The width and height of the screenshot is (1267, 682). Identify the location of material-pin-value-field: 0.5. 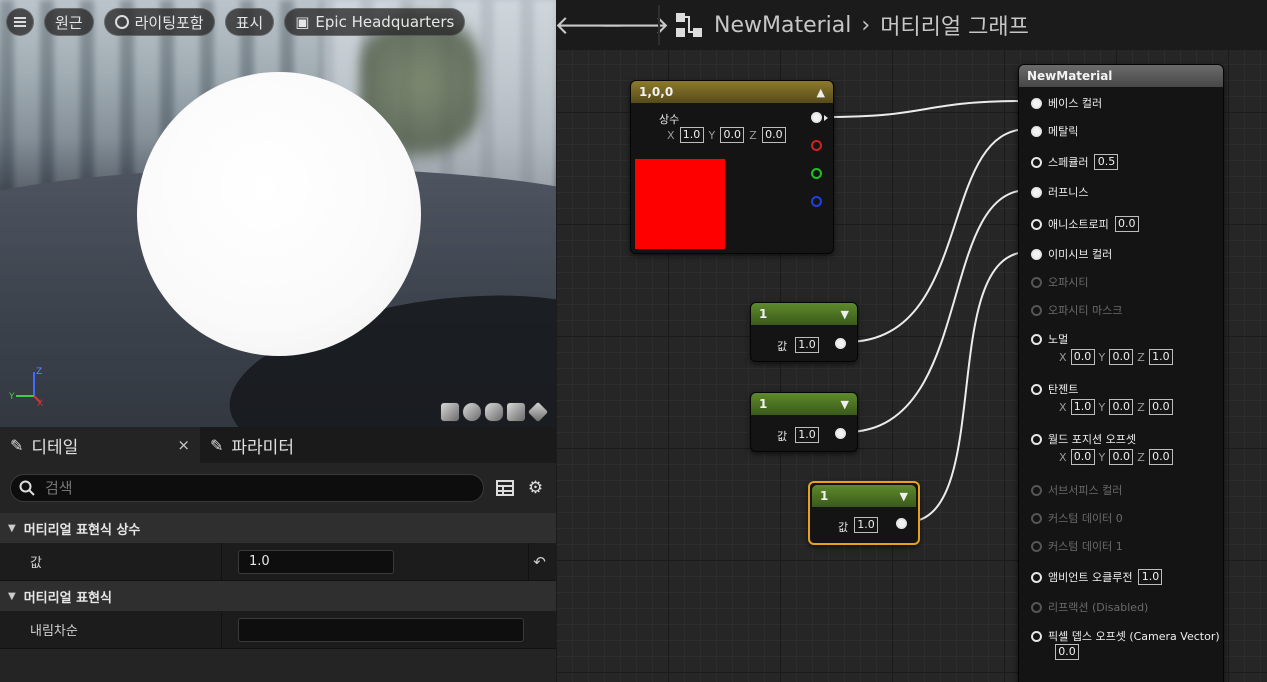
(1106, 162).